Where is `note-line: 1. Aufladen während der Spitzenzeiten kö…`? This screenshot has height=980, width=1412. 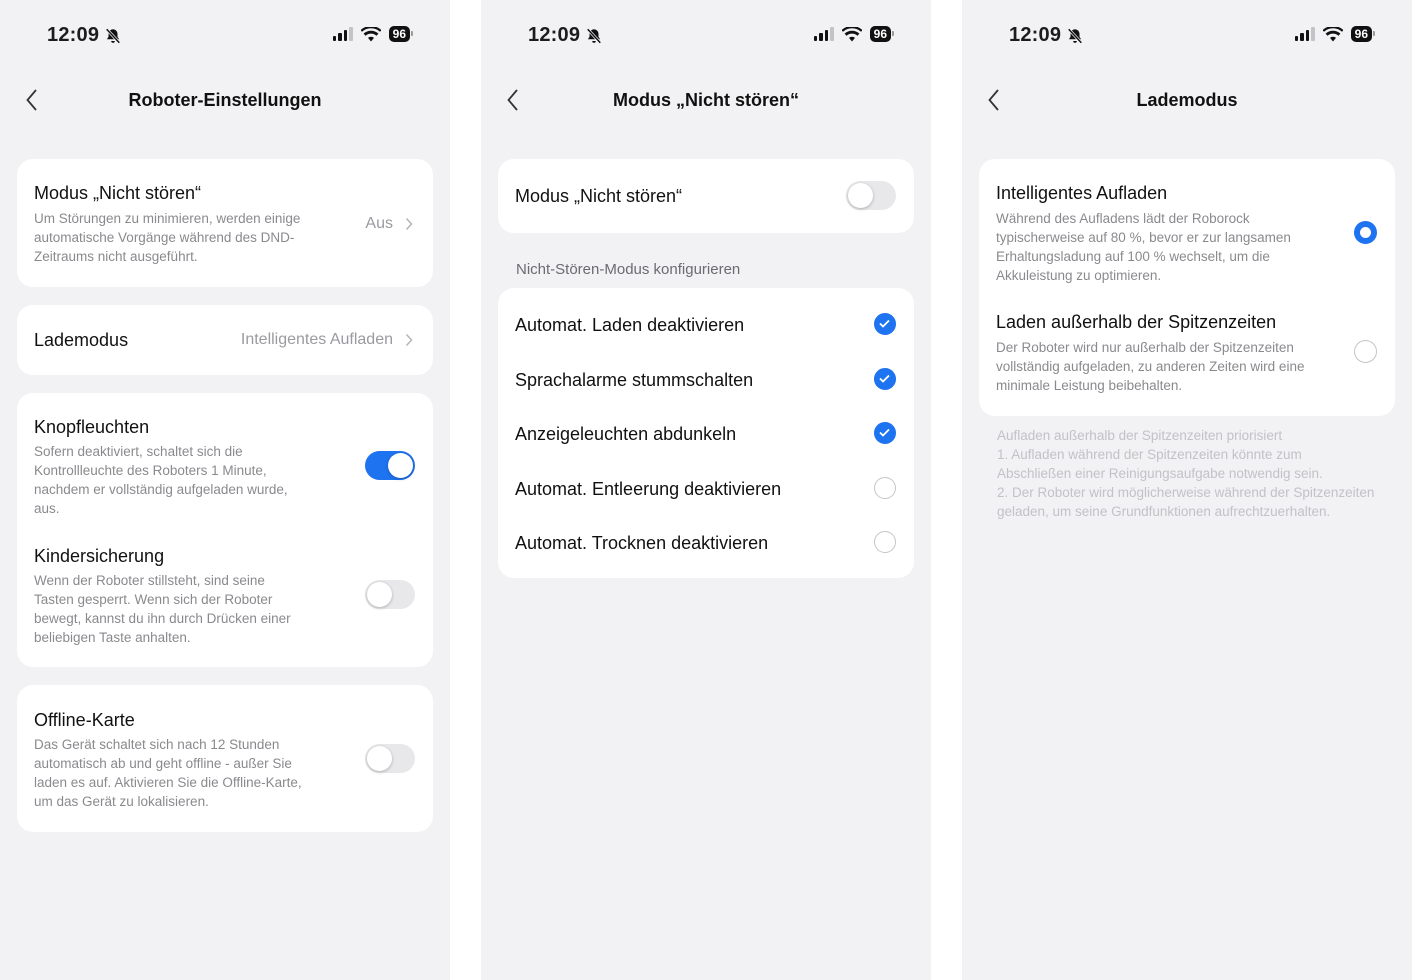
note-line: 1. Aufladen während der Spitzenzeiten kö… is located at coordinates (1160, 464).